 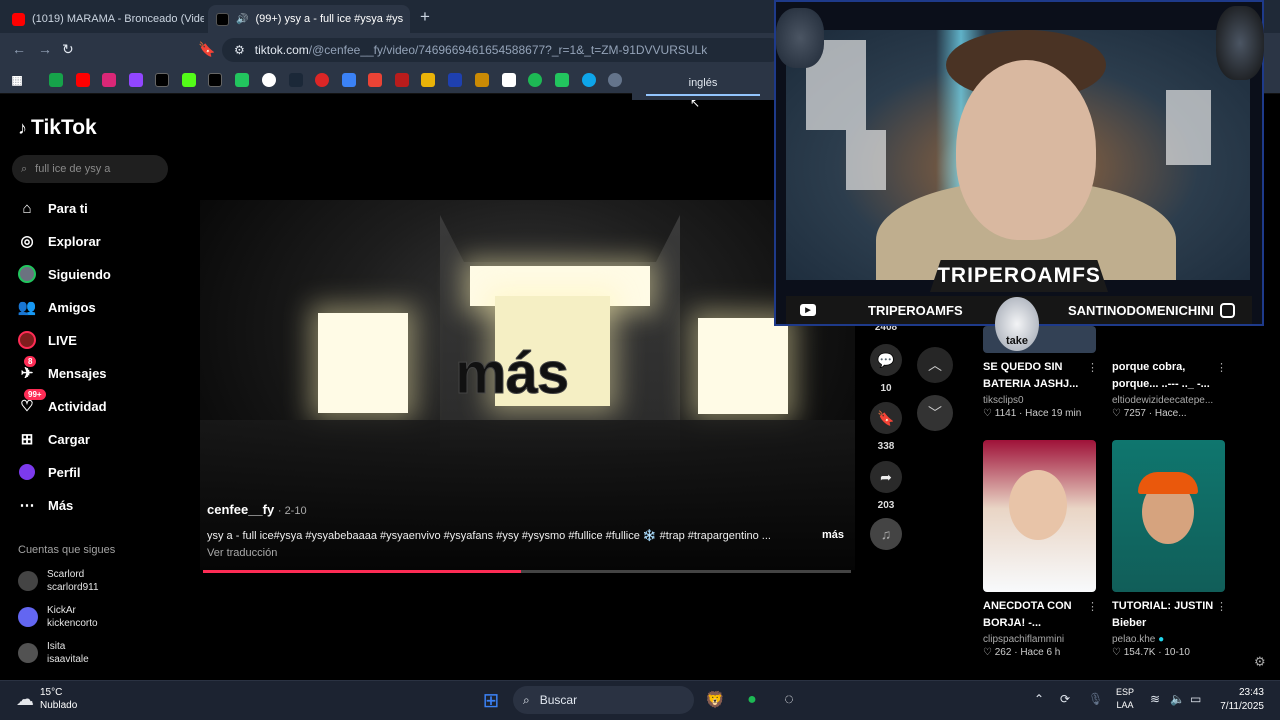 What do you see at coordinates (189, 80) in the screenshot?
I see `kick-bookmark-icon` at bounding box center [189, 80].